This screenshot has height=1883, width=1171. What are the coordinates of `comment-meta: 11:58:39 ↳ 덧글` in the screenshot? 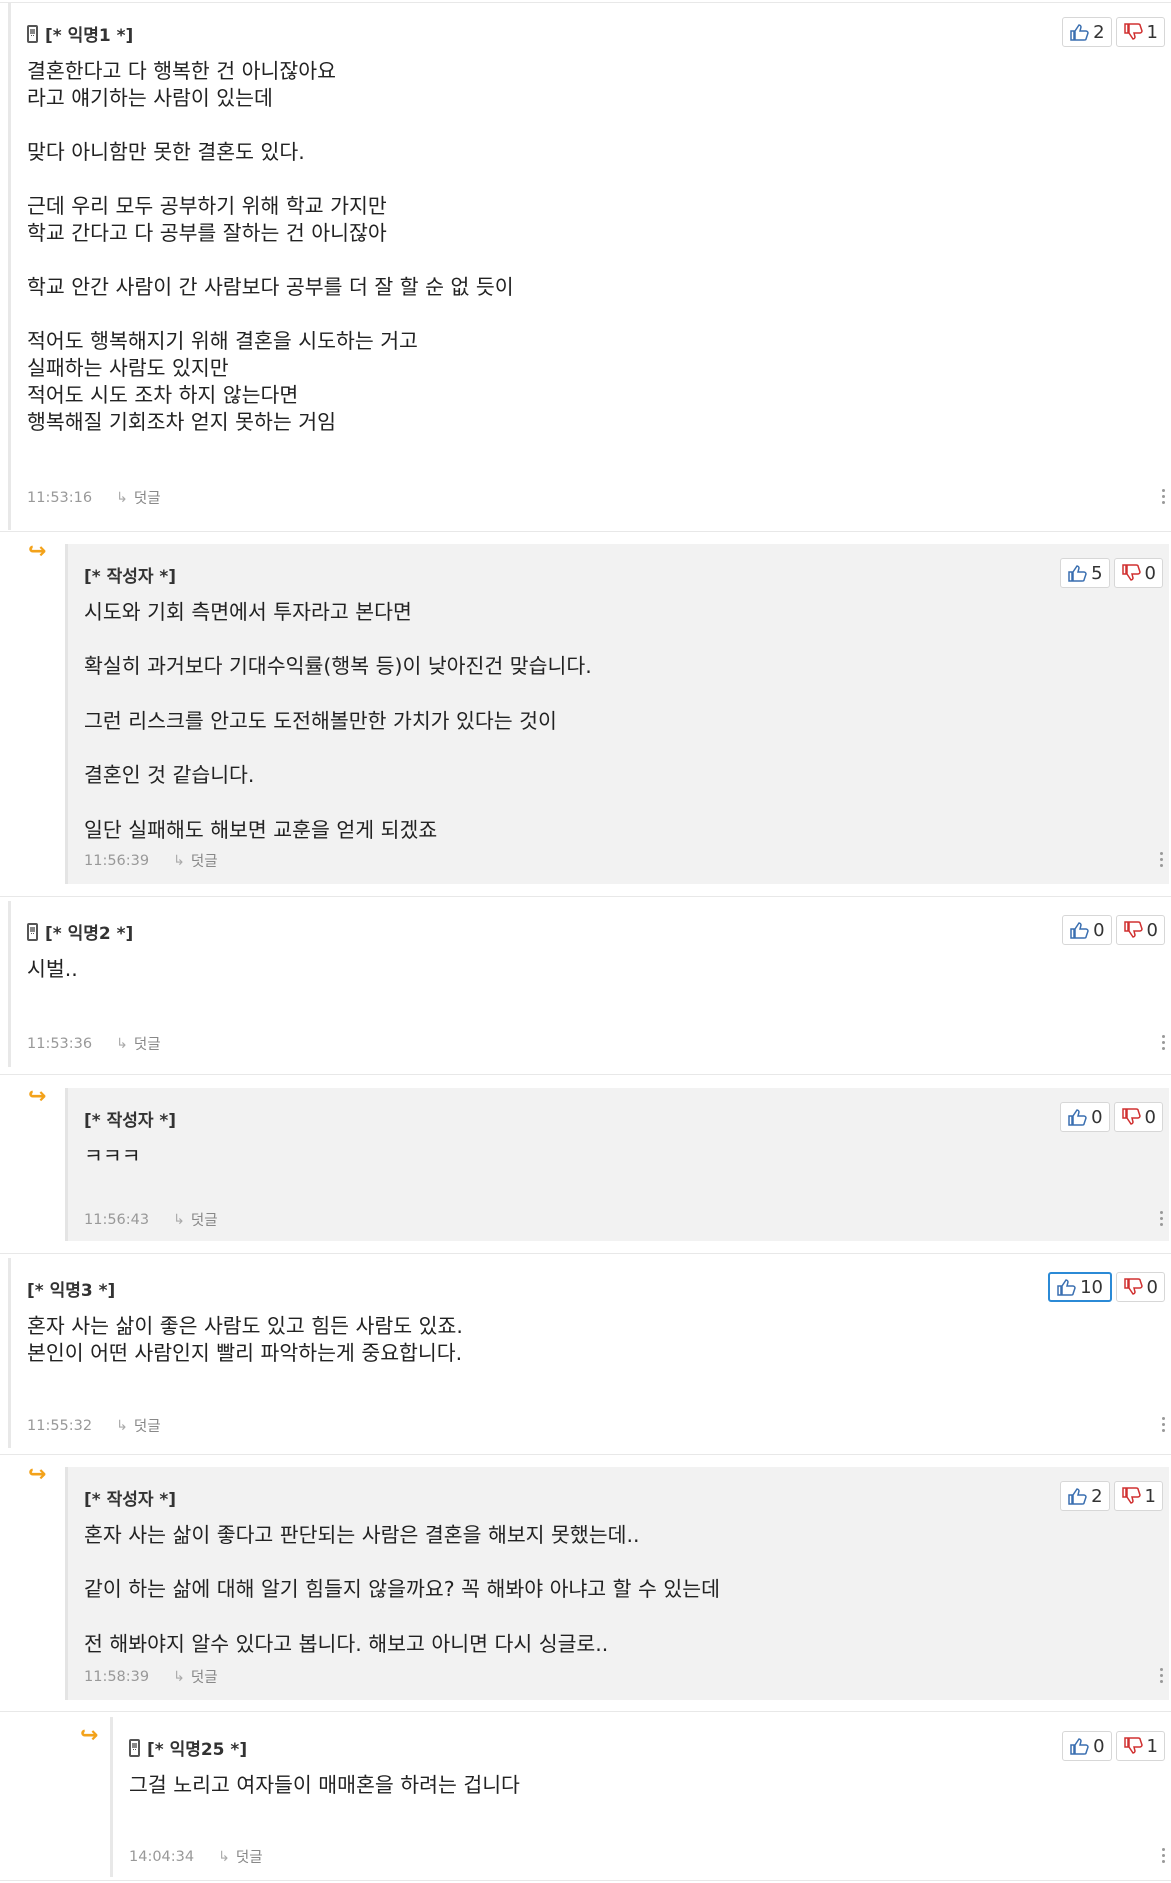 It's located at (151, 1676).